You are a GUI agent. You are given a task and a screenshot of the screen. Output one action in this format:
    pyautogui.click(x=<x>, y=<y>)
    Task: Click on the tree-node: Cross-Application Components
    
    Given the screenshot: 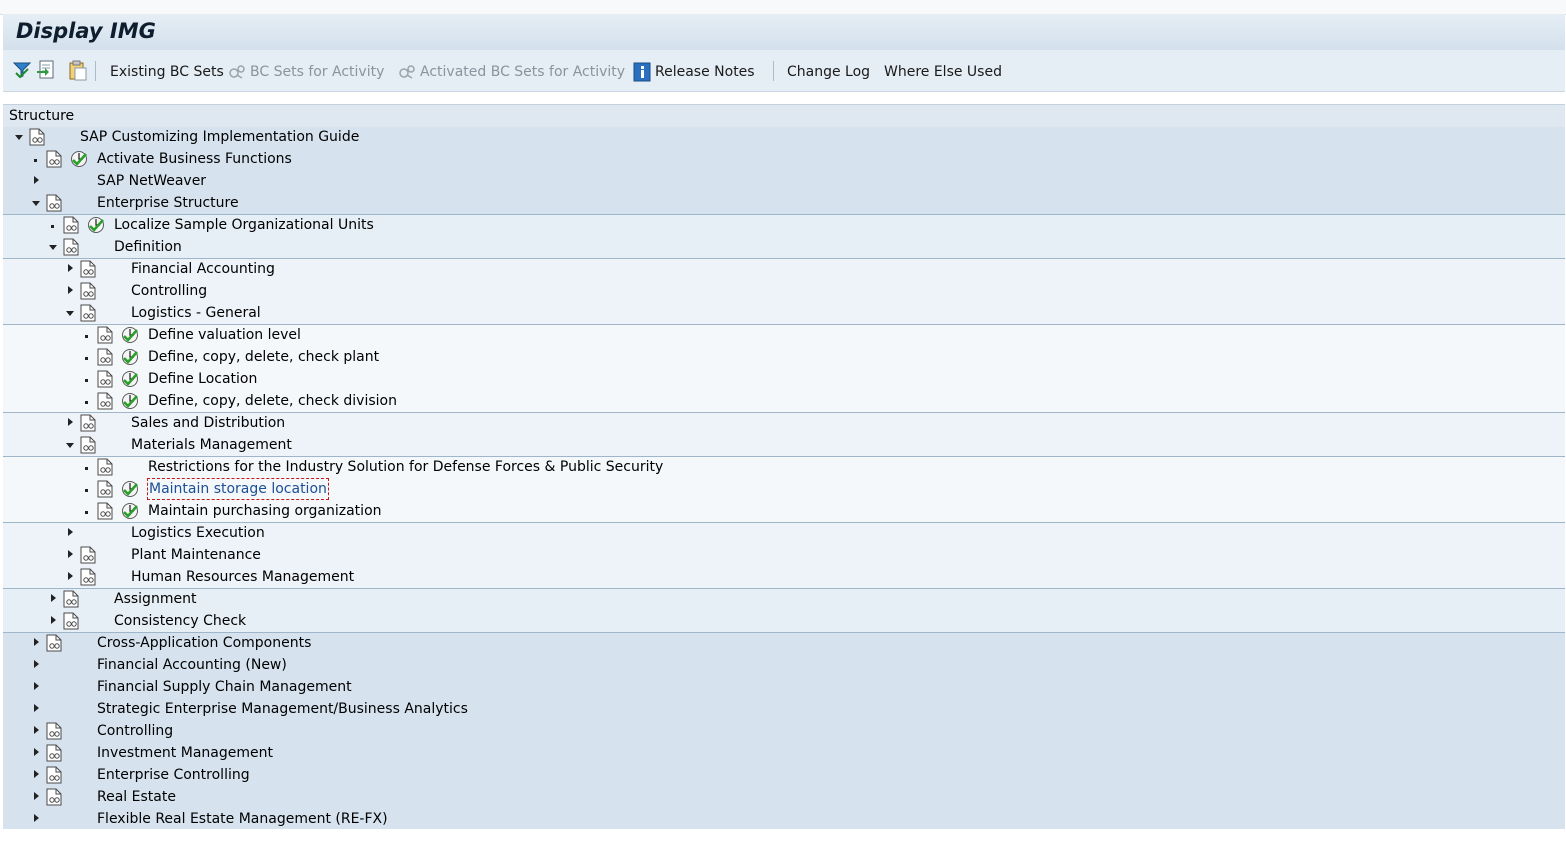 What is the action you would take?
    pyautogui.click(x=784, y=643)
    